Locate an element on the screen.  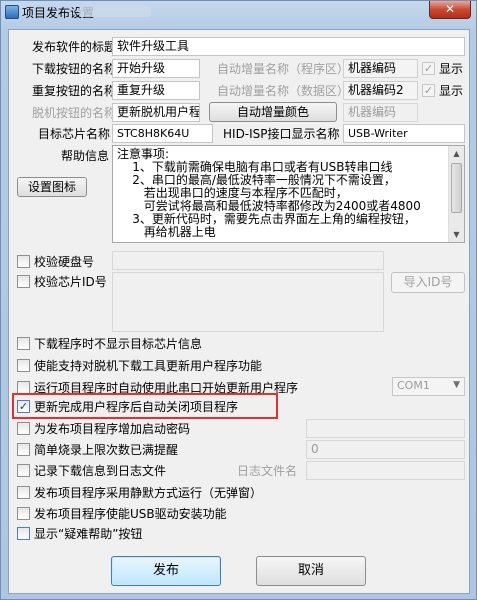
auto-increment-data-input: 机器编码2 is located at coordinates (380, 90).